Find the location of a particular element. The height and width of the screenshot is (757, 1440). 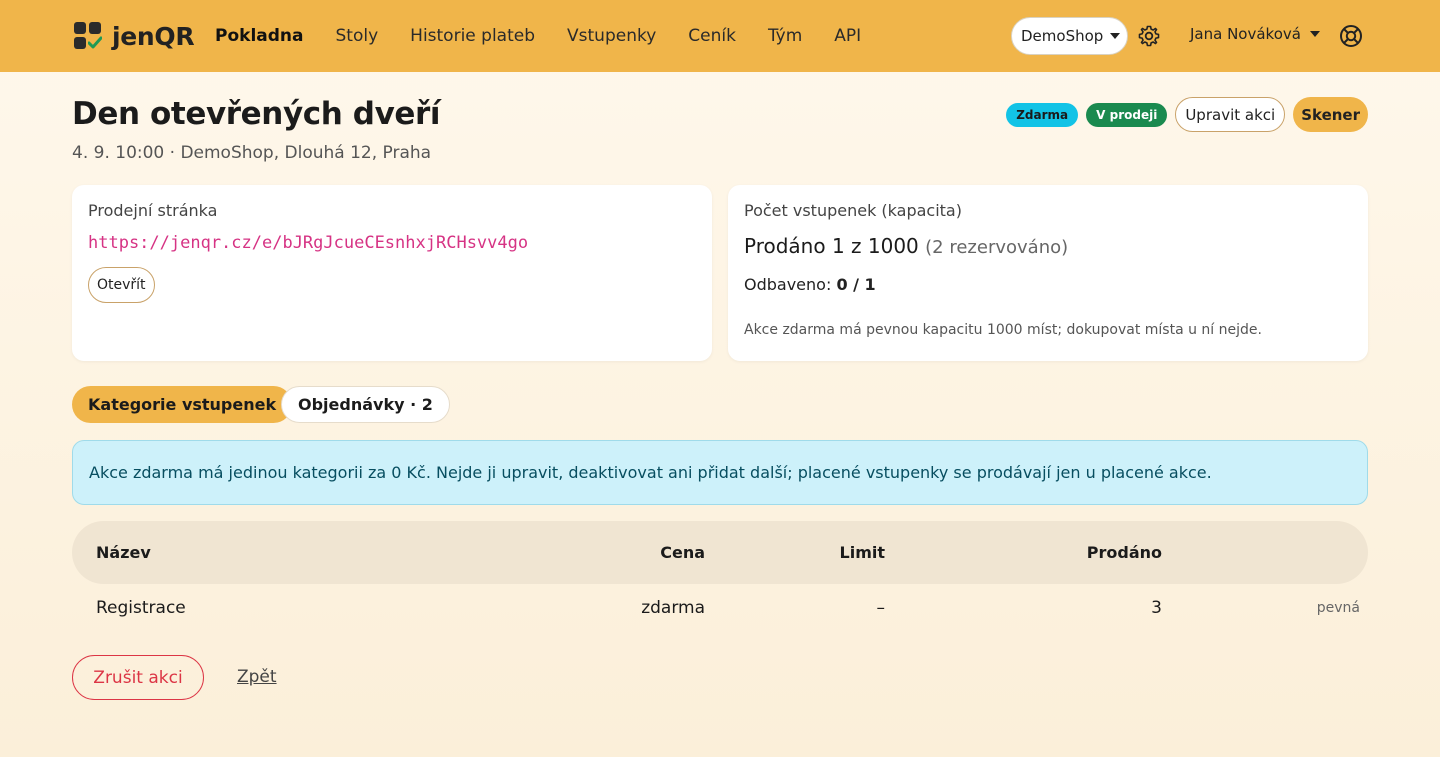

shop-select-value: DemoShop is located at coordinates (1062, 36).